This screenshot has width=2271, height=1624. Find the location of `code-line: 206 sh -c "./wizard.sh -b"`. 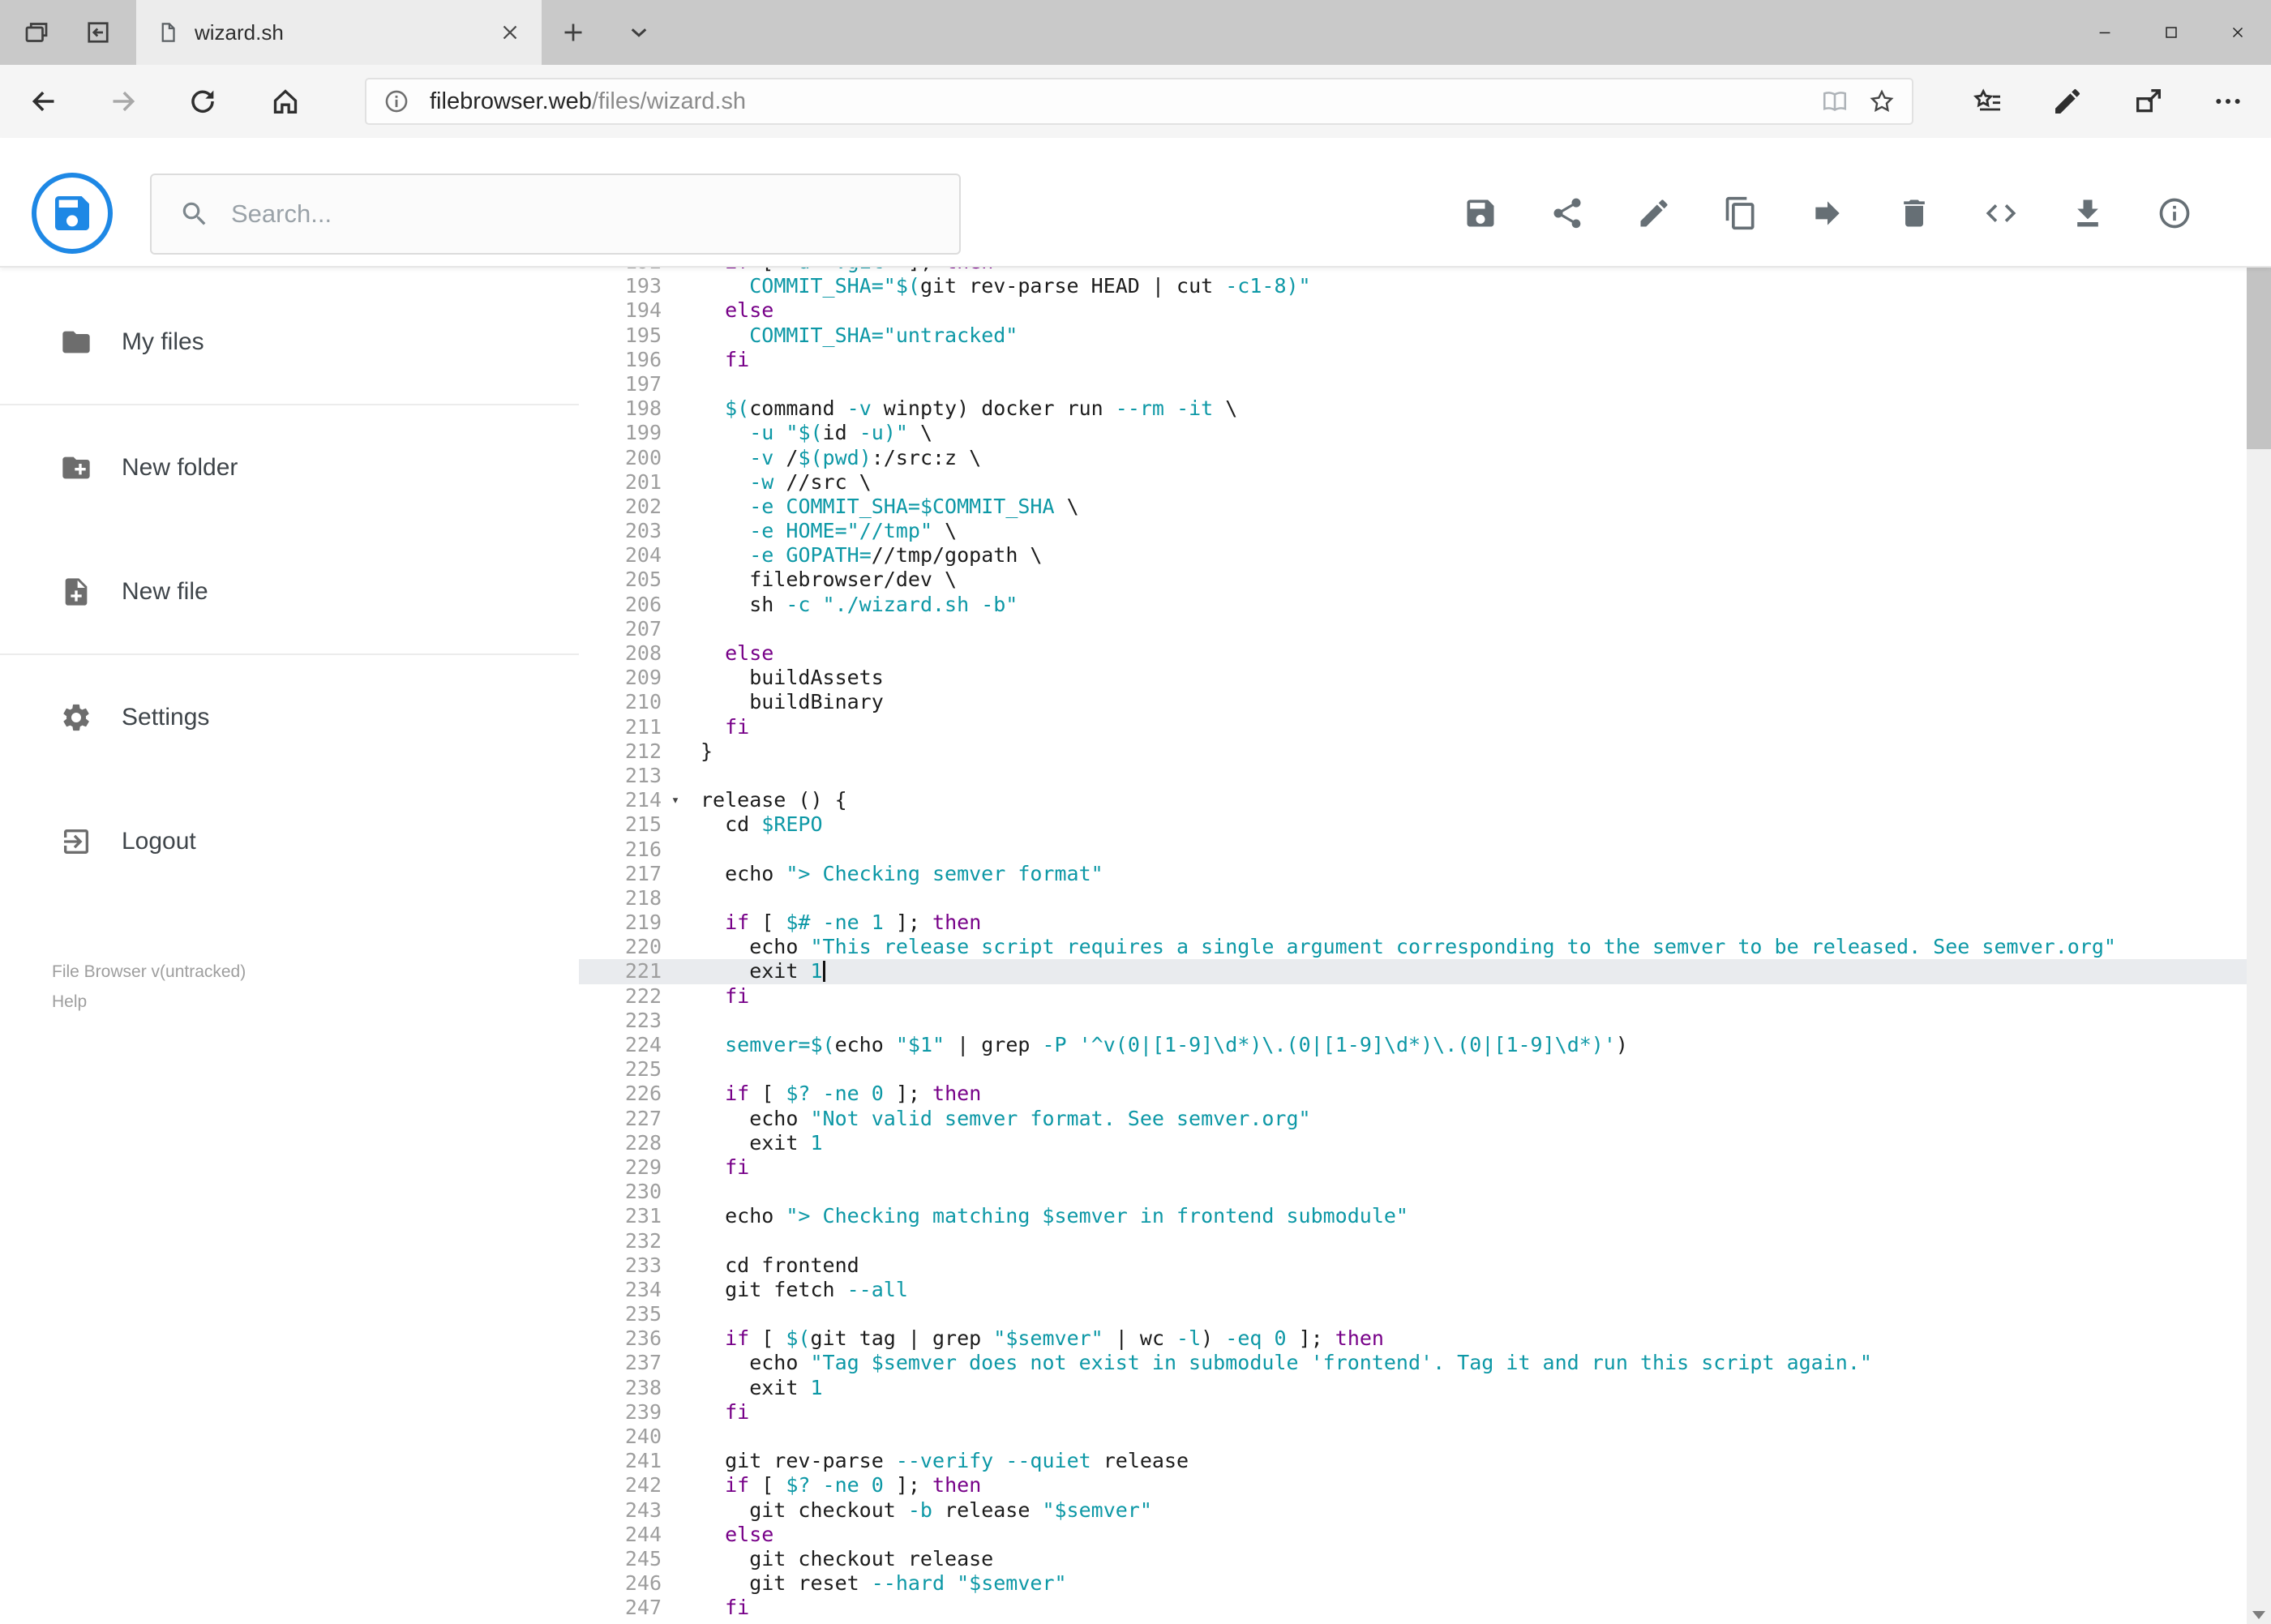

code-line: 206 sh -c "./wizard.sh -b" is located at coordinates (1413, 605).